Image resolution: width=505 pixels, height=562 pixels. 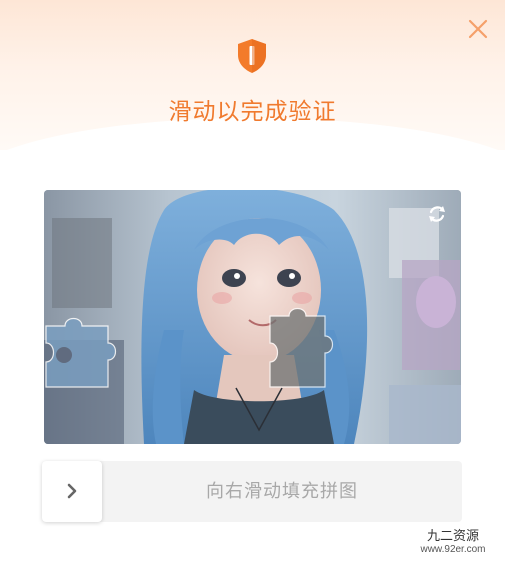 I want to click on slider-track: 向右滑动填充拼图, so click(x=252, y=491).